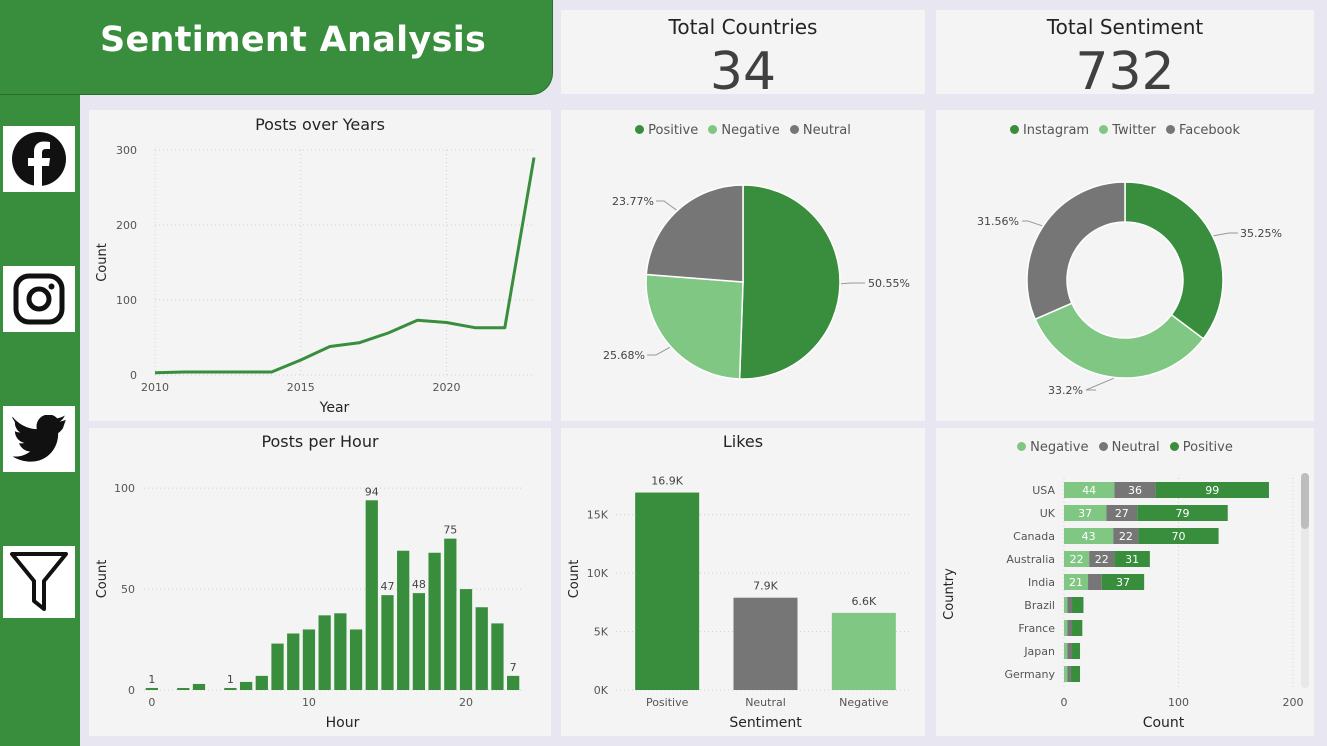  I want to click on y-tick-label: 300, so click(126, 150).